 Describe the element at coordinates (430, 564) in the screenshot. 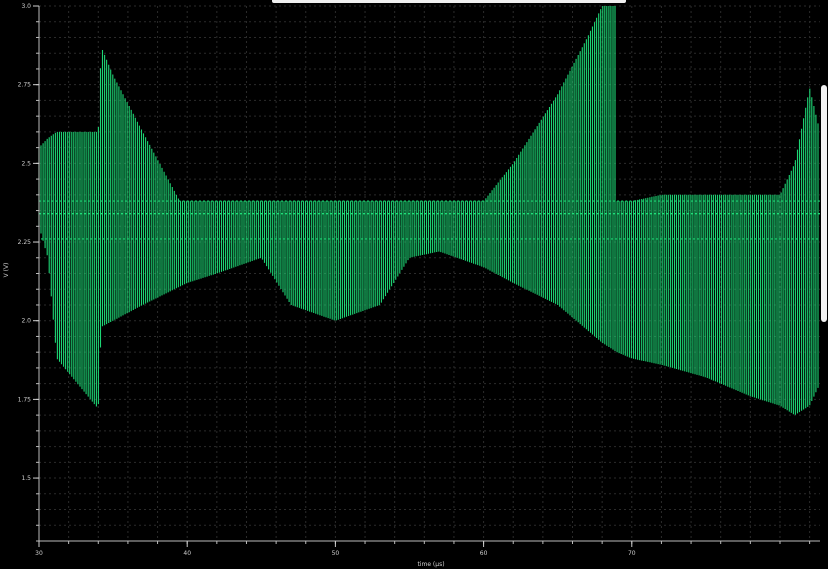

I see `x-axis-label: time (µs)` at that location.